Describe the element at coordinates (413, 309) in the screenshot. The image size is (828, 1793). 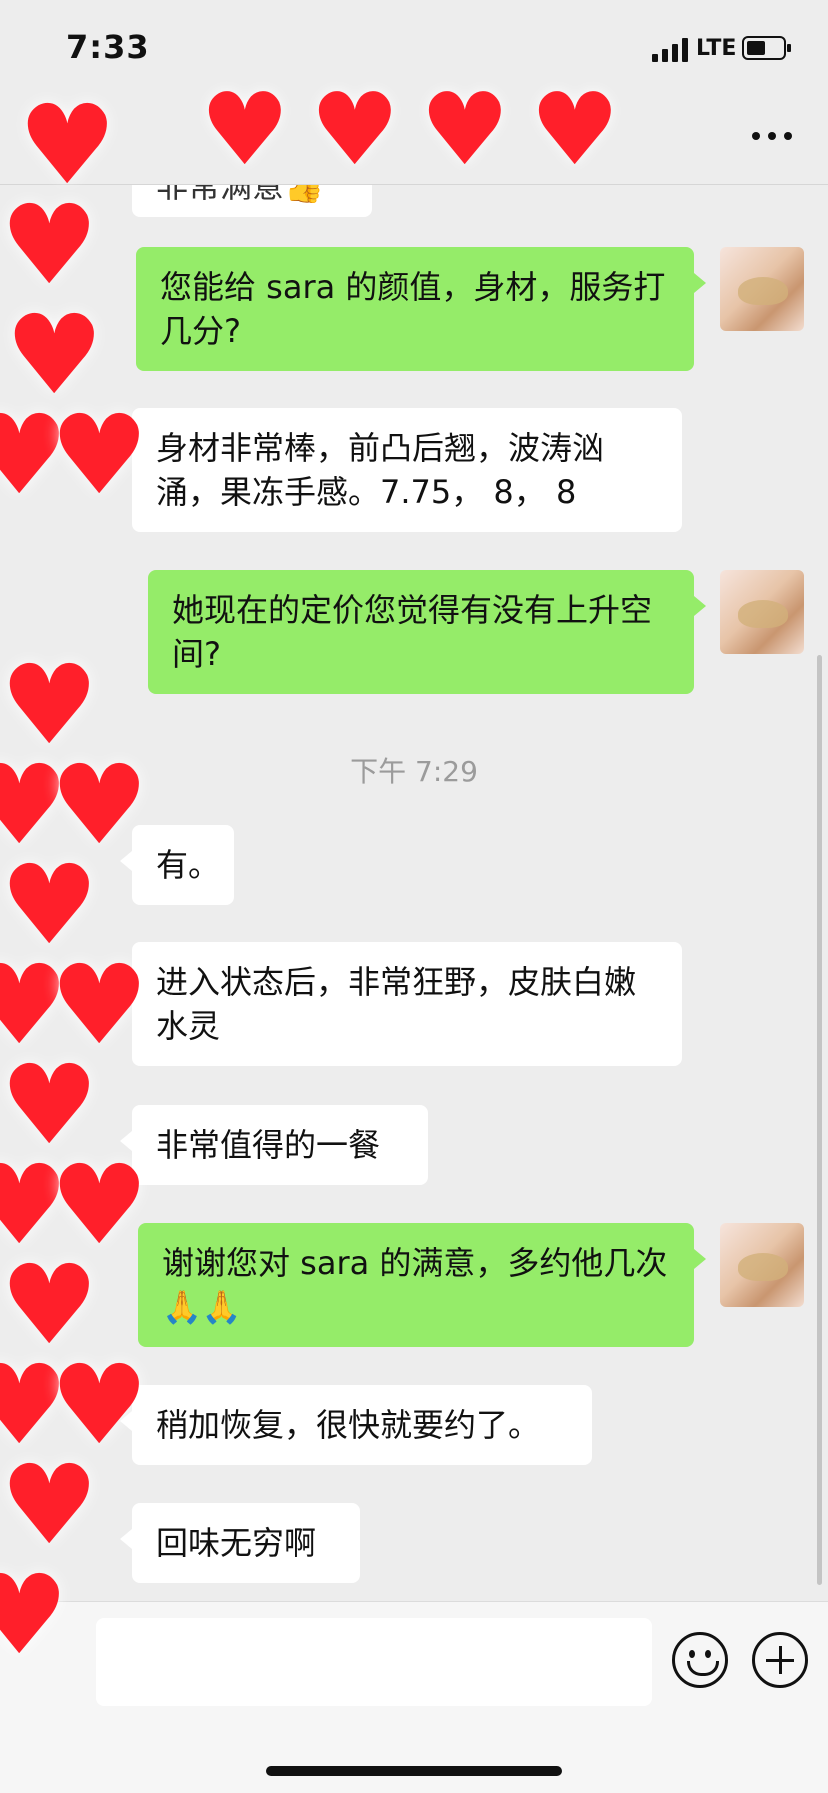
I see `message-text: 您能给 sara 的颜值，身材，服务打几分?` at that location.